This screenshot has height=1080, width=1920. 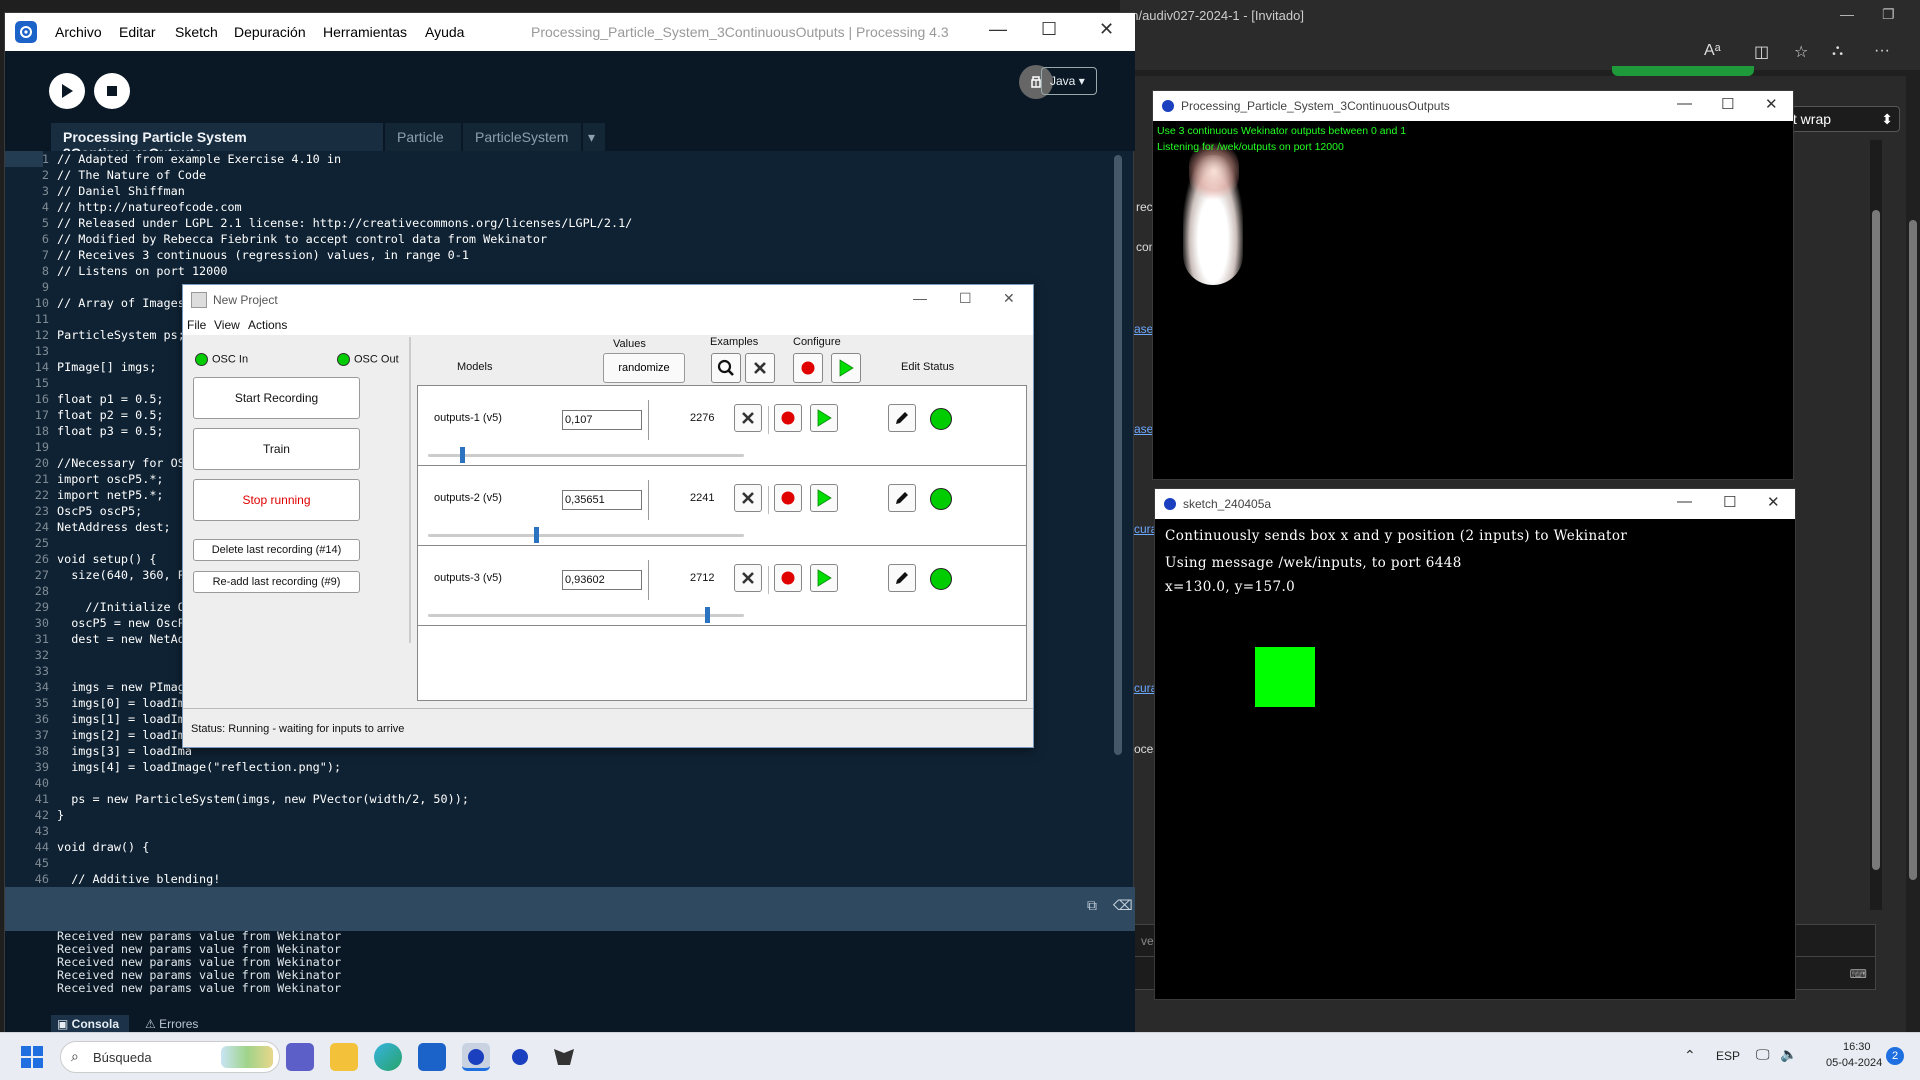 What do you see at coordinates (1092, 905) in the screenshot?
I see `copy-console-icon: ⧉` at bounding box center [1092, 905].